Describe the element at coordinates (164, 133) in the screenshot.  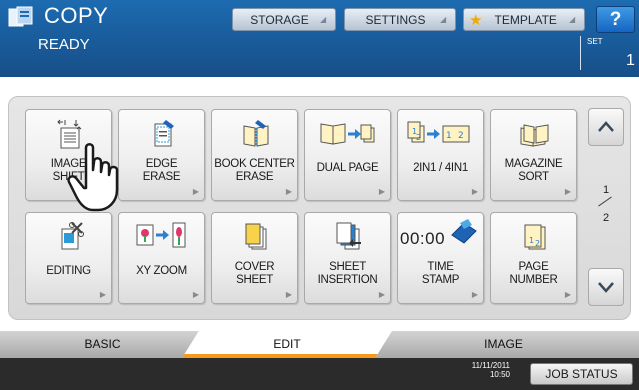
I see `edge-erase-icon` at that location.